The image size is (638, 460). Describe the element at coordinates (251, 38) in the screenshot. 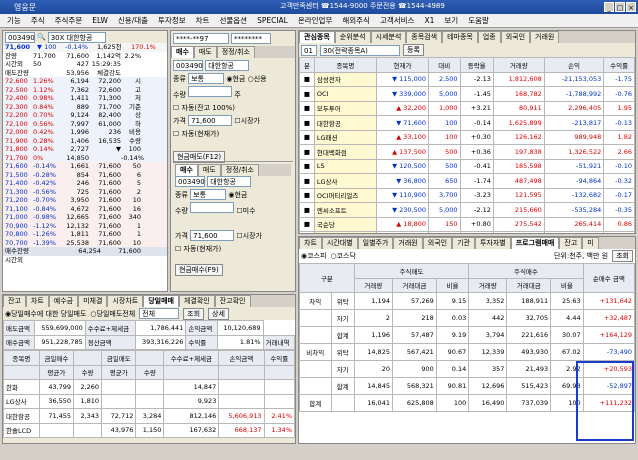

I see `password-input: ********` at that location.